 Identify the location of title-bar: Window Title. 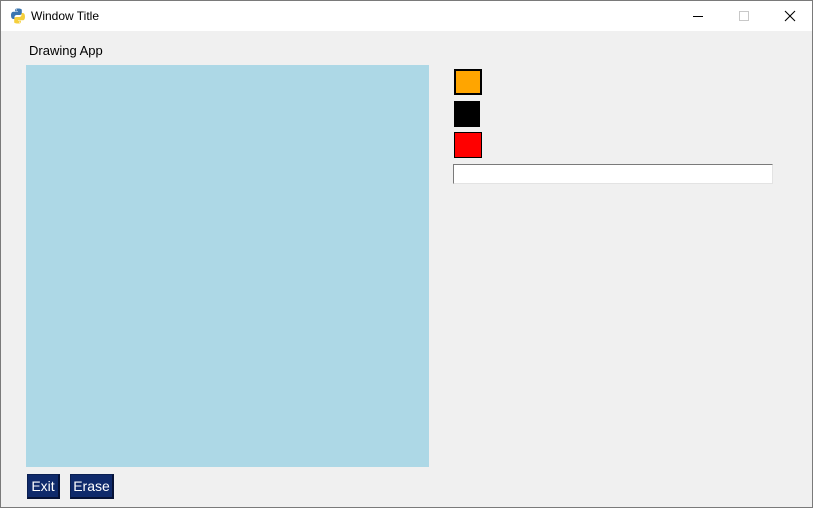
(406, 16).